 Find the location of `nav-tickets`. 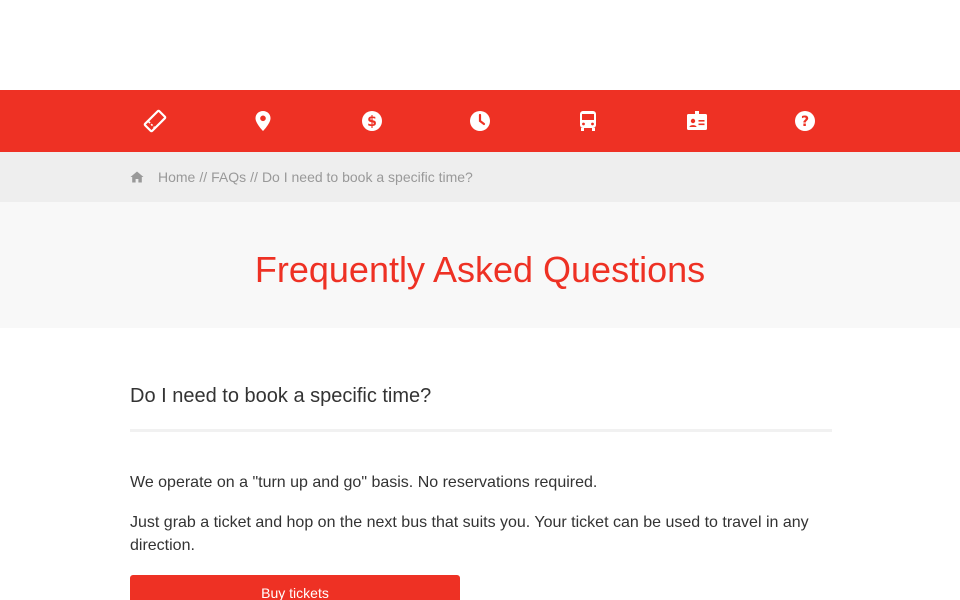

nav-tickets is located at coordinates (155, 121).